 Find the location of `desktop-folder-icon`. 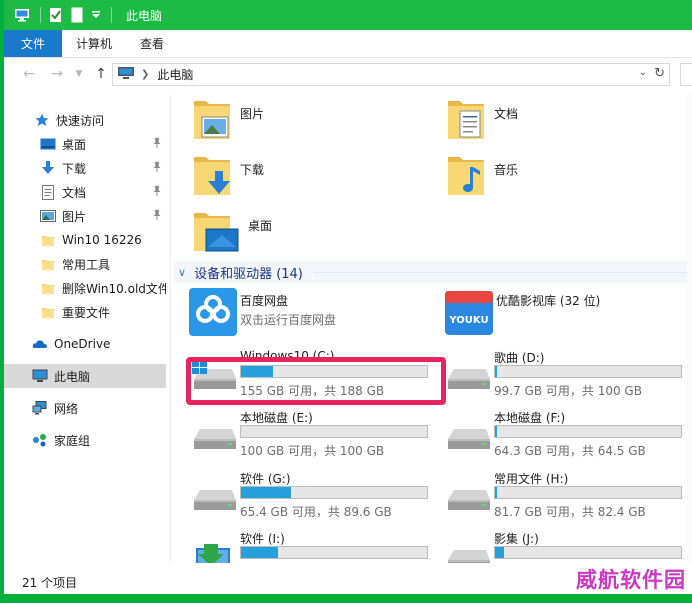

desktop-folder-icon is located at coordinates (216, 232).